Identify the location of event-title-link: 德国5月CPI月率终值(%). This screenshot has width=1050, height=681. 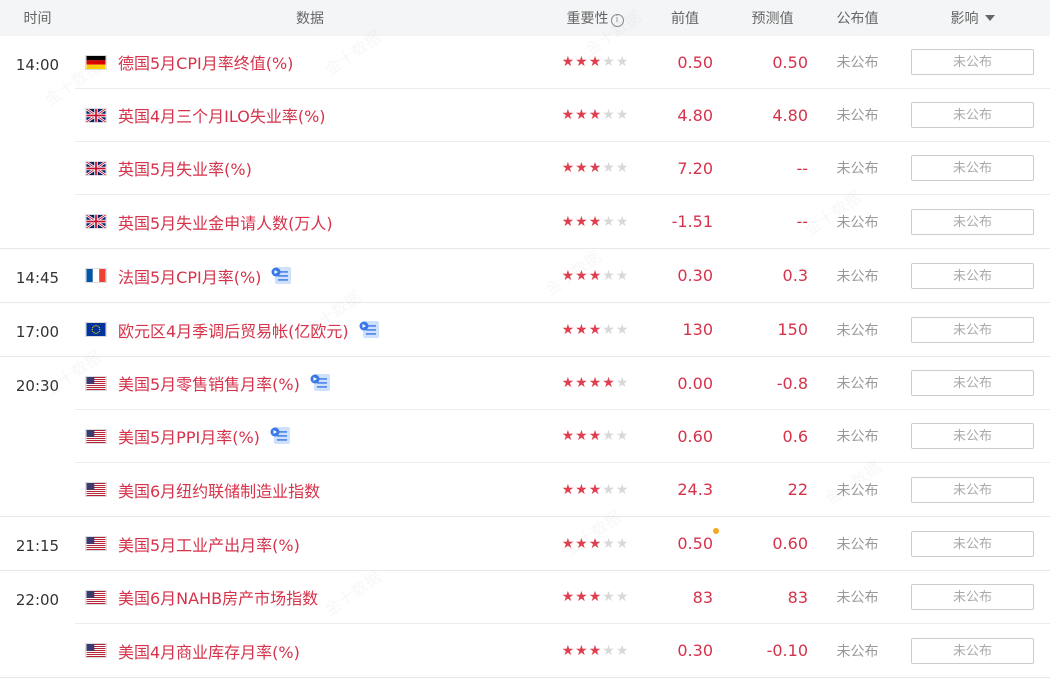
(205, 62).